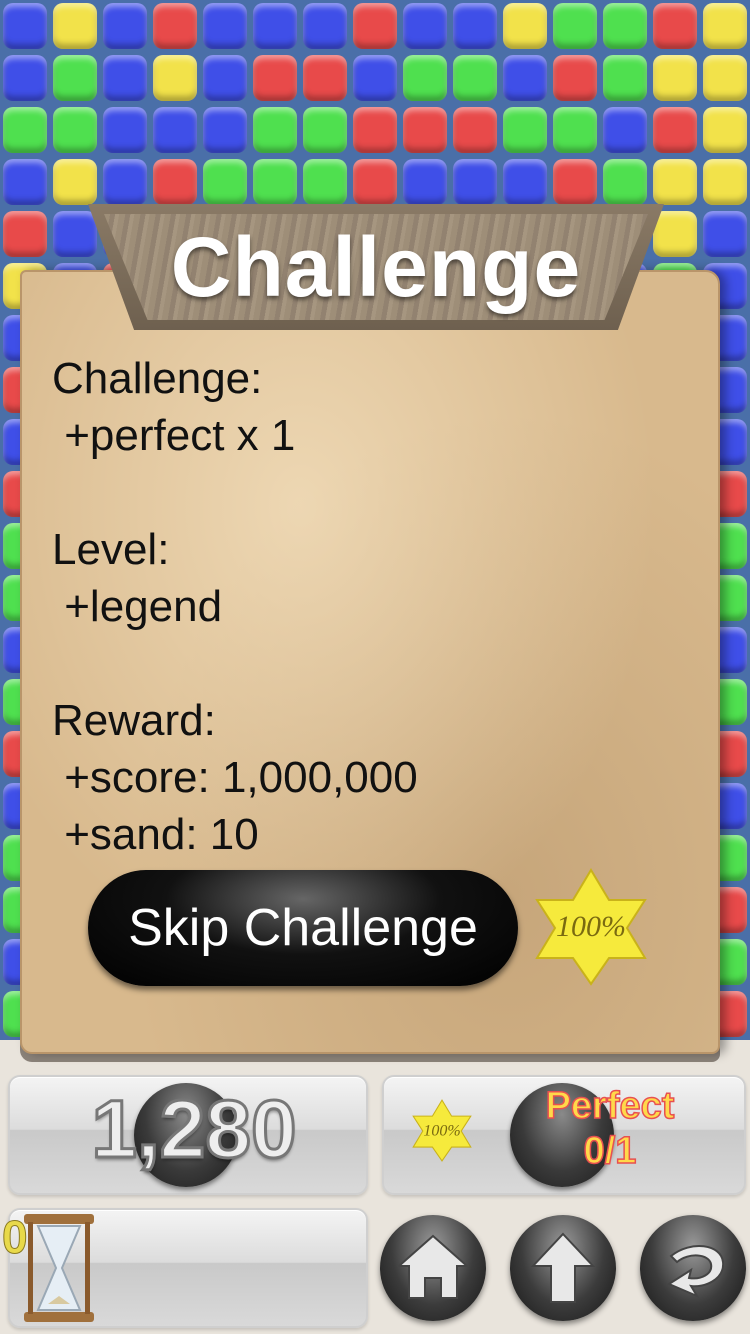  I want to click on title-plaque: Challenge, so click(376, 267).